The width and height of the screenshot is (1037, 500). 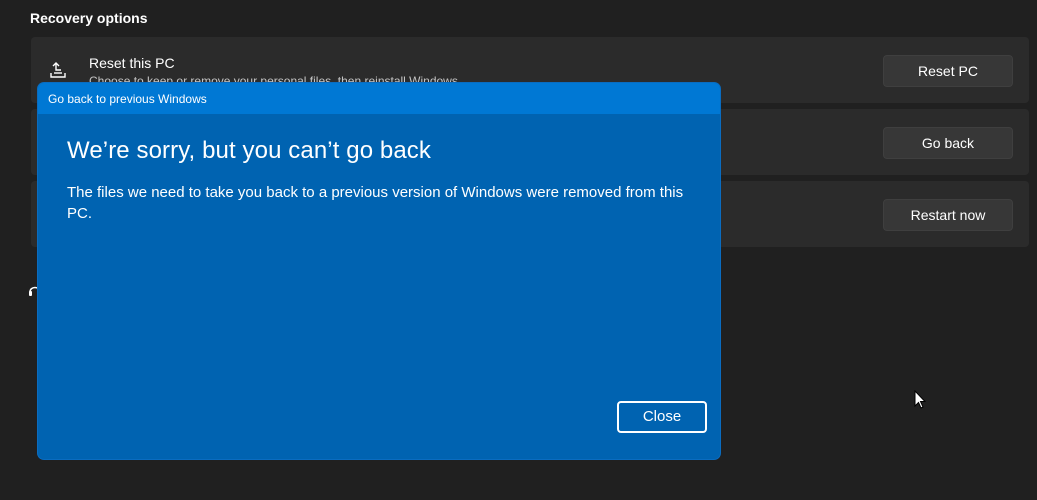 I want to click on section-title: Recovery options, so click(x=89, y=18).